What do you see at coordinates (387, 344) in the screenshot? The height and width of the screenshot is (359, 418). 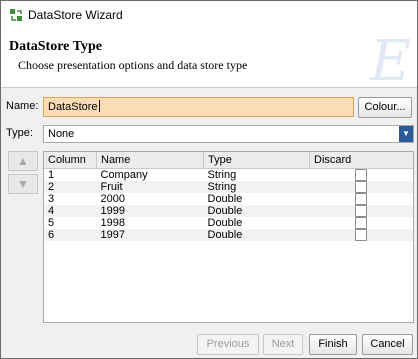 I see `cancel-button: Cancel` at bounding box center [387, 344].